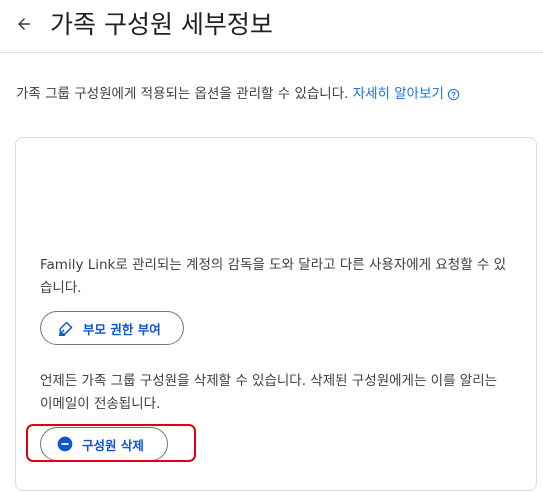  I want to click on remove-member-label: 구성원 삭제, so click(113, 445).